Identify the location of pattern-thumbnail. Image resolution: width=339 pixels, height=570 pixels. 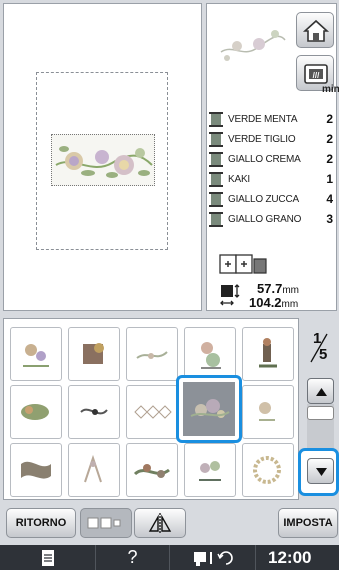
(253, 45).